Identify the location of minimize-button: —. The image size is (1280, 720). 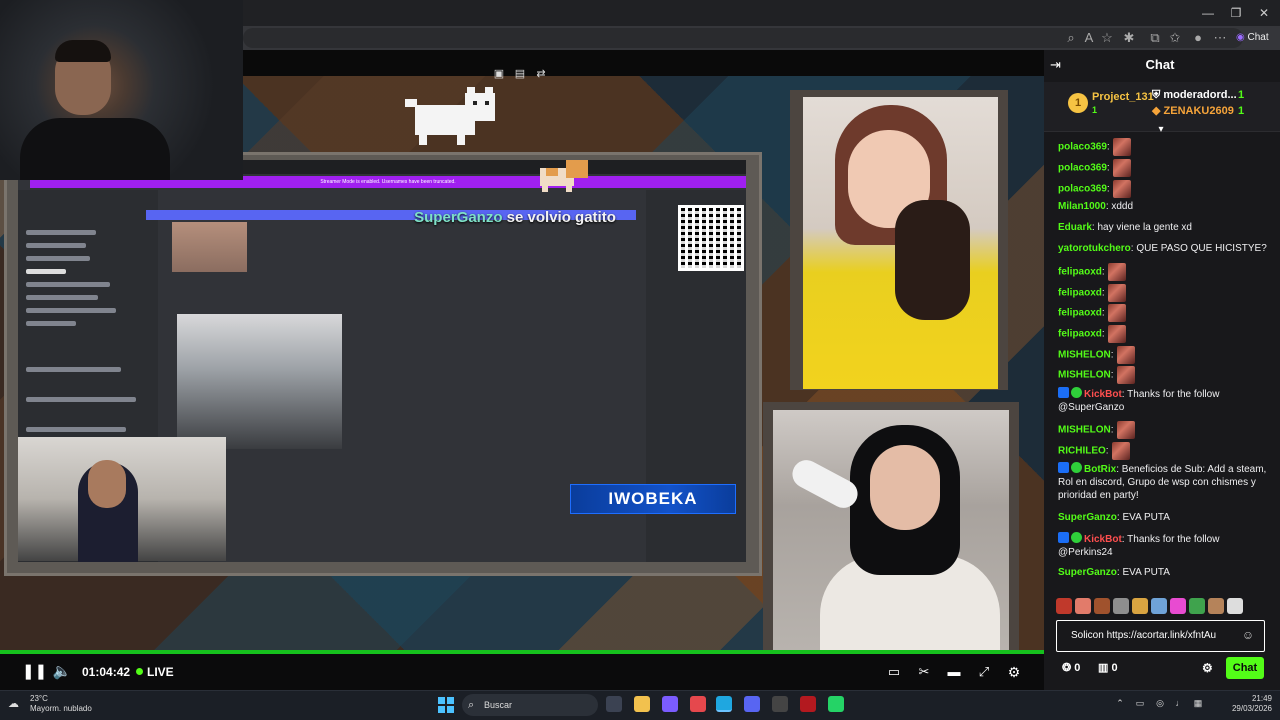
(1208, 13).